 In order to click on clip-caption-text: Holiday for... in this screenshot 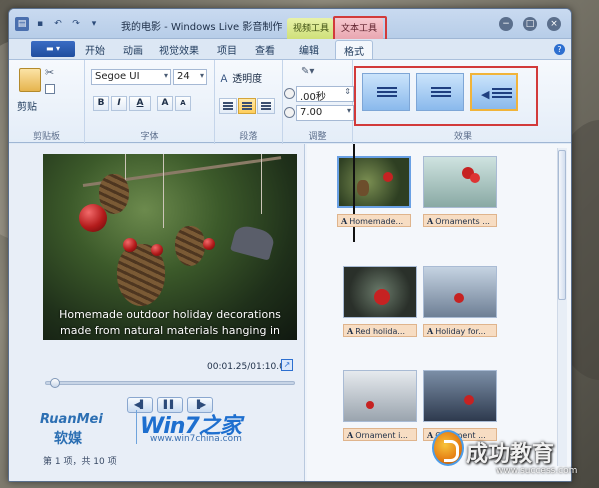, I will do `click(460, 331)`.